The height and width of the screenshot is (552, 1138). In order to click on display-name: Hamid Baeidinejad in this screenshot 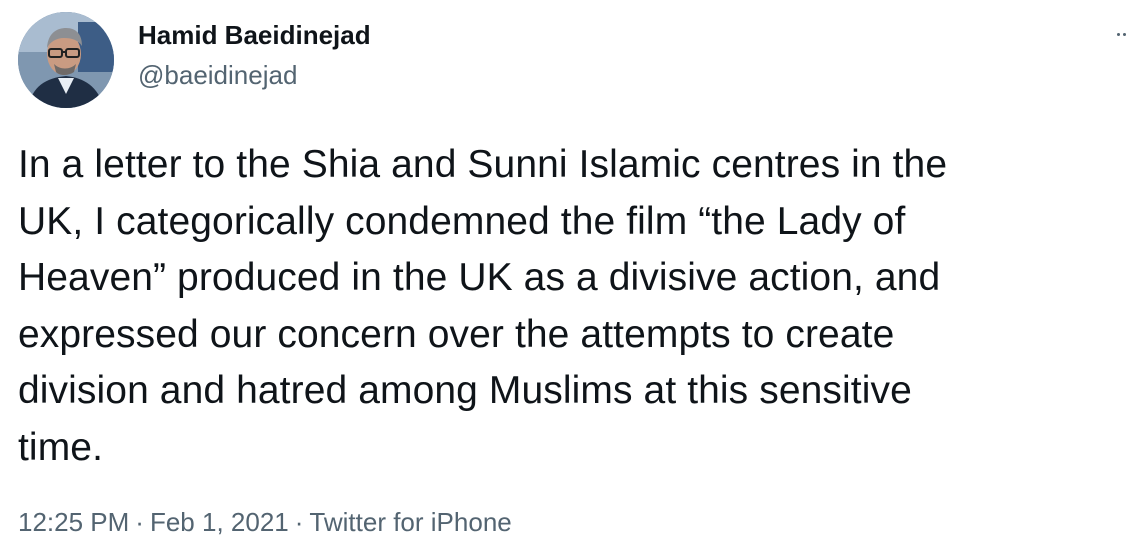, I will do `click(254, 35)`.